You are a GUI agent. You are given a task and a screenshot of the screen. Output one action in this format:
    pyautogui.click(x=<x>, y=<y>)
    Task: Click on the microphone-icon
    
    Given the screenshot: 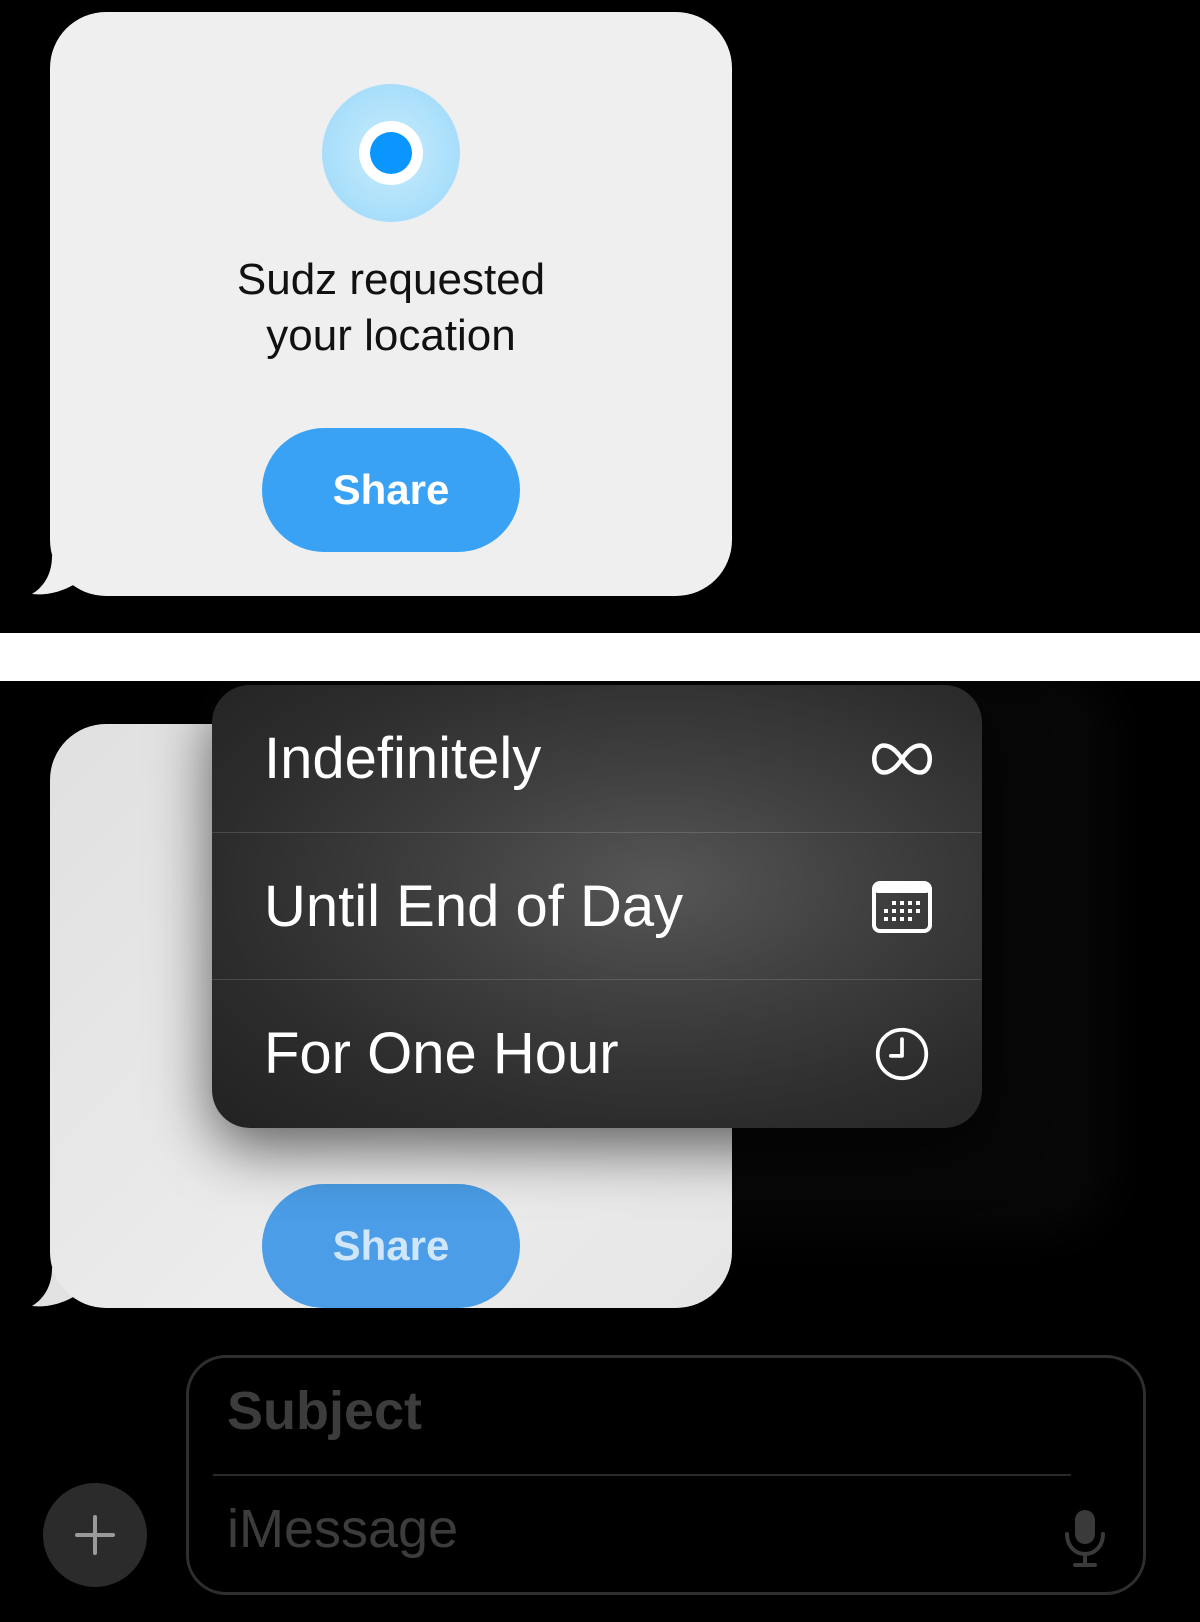 What is the action you would take?
    pyautogui.click(x=1085, y=1538)
    